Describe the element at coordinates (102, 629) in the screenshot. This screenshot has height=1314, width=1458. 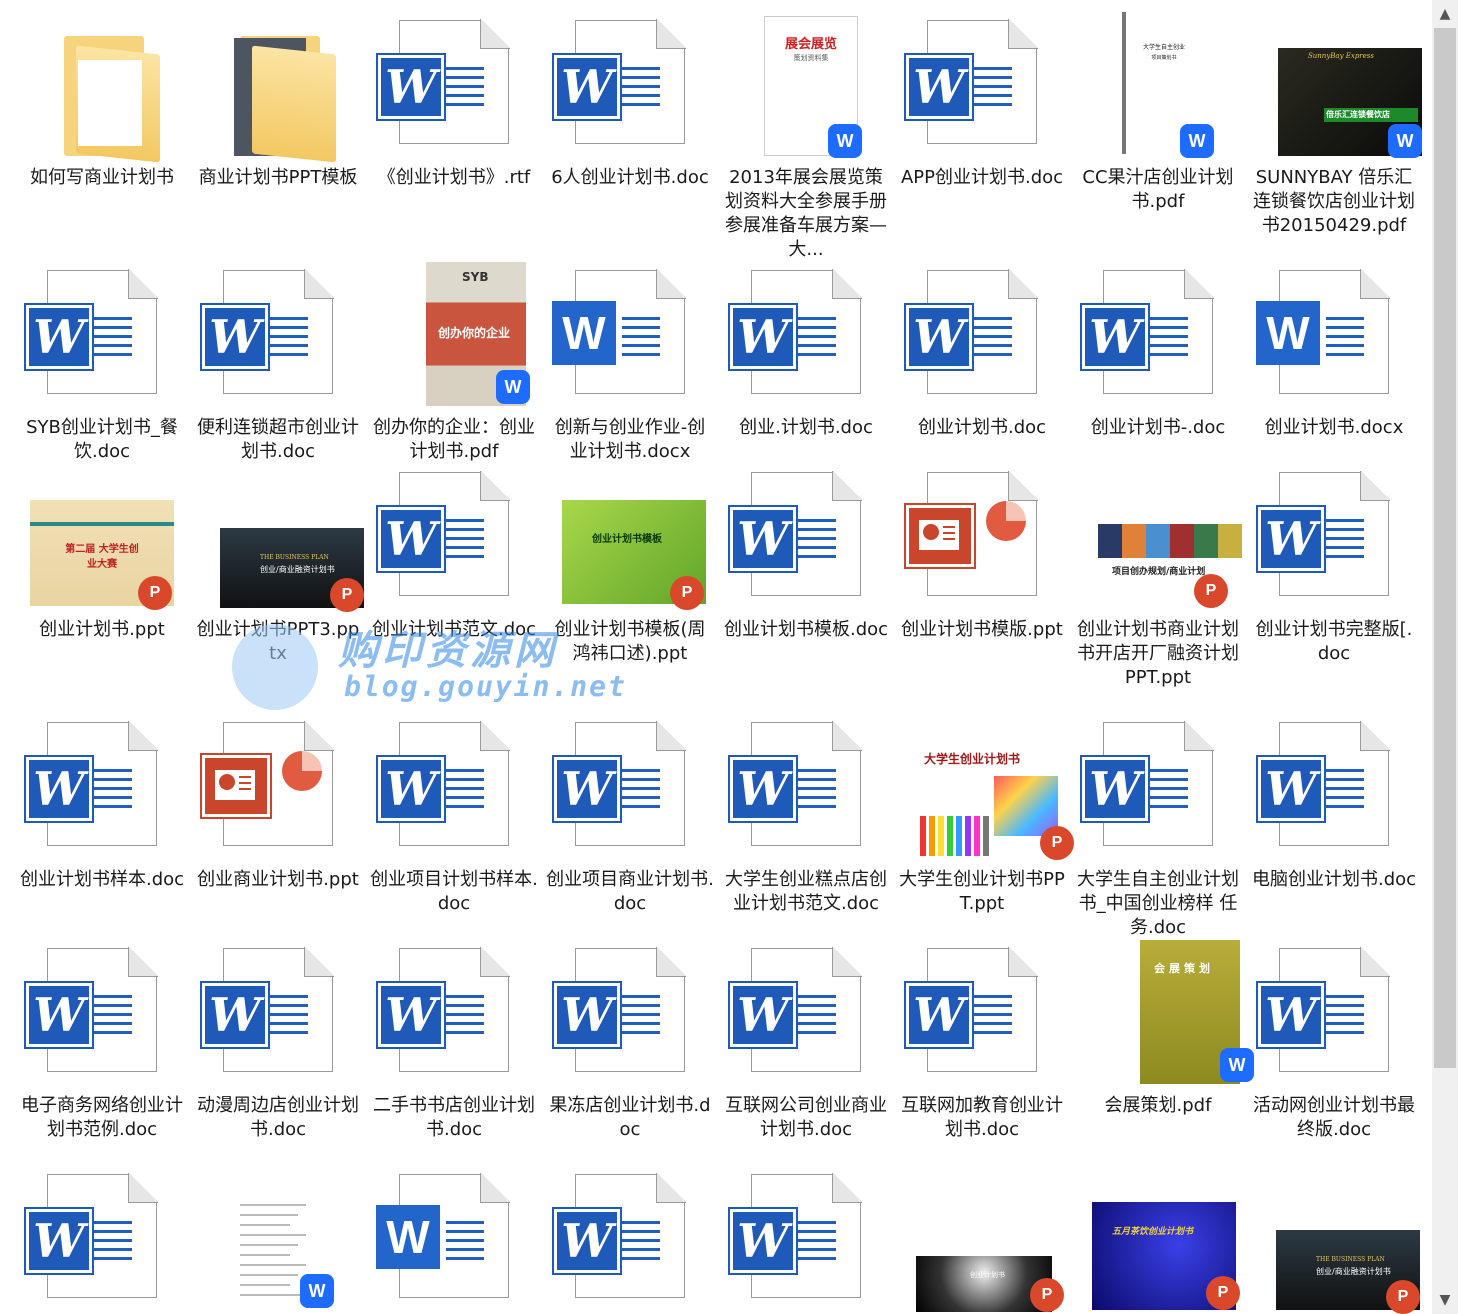
I see `file-name-label: 创业计划书.ppt` at that location.